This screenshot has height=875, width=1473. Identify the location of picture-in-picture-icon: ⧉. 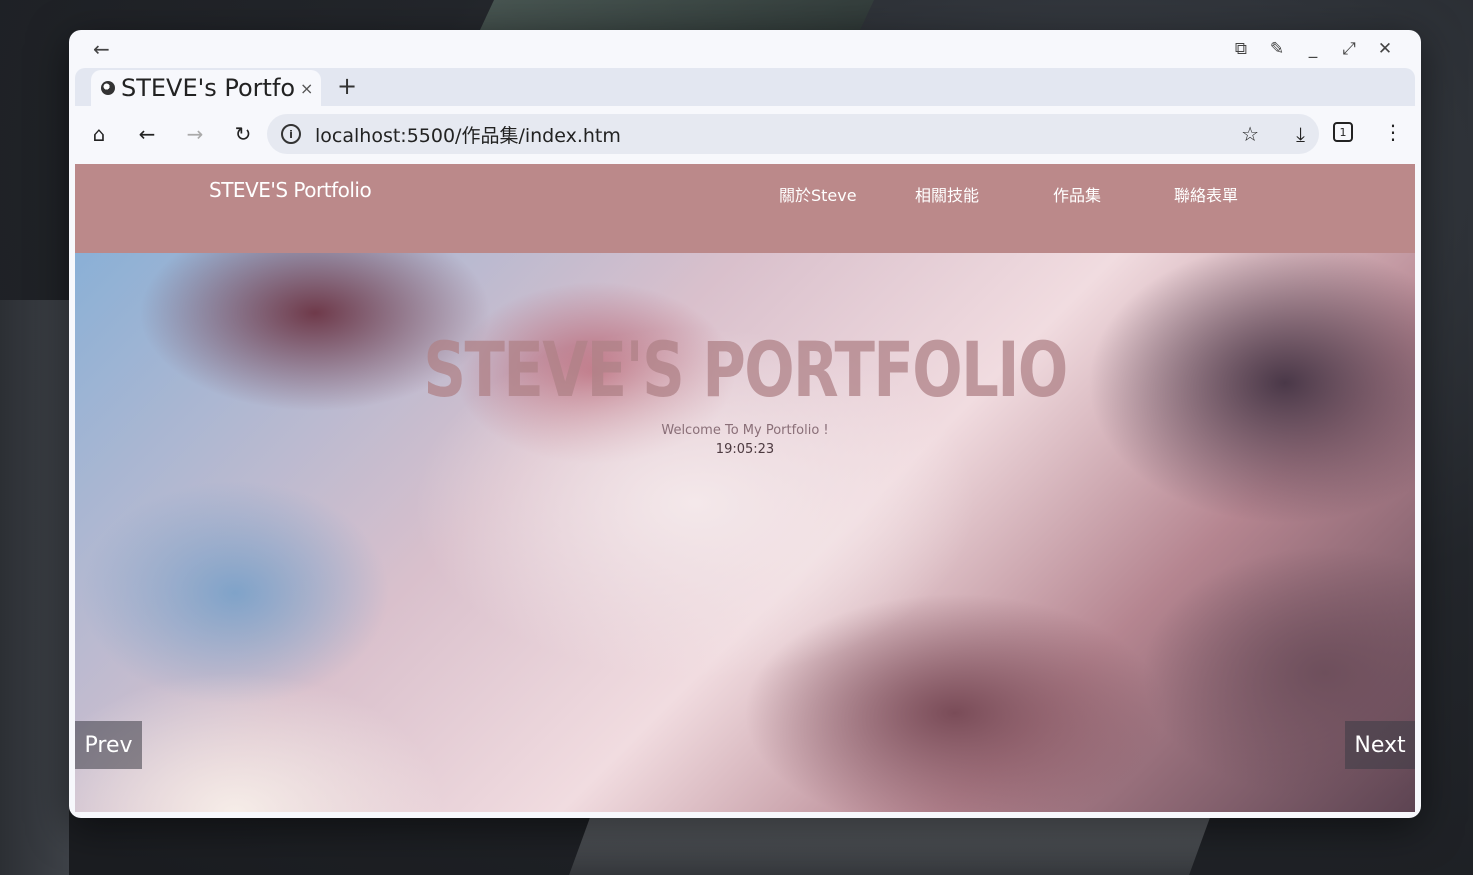
(1241, 49).